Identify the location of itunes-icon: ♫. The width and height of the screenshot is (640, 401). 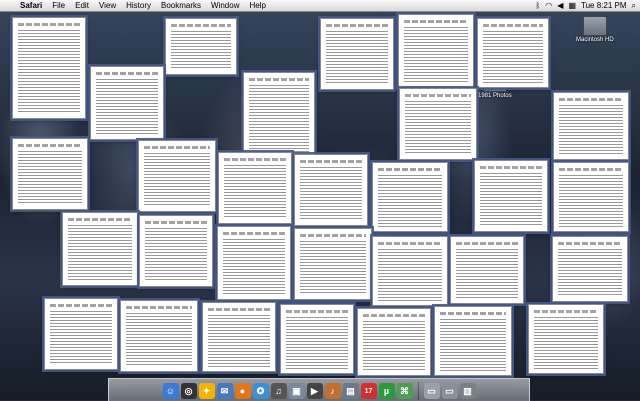
(278, 391).